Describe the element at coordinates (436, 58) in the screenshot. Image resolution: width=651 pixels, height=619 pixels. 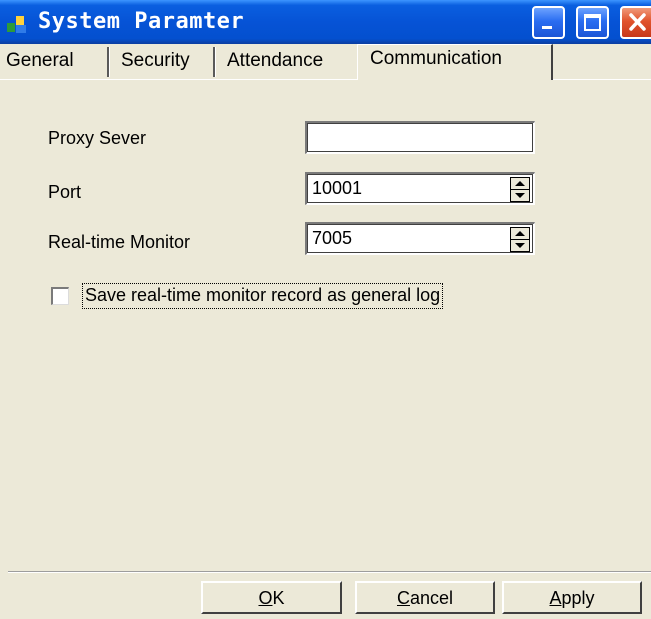
I see `tab-communication-label: Communication` at that location.